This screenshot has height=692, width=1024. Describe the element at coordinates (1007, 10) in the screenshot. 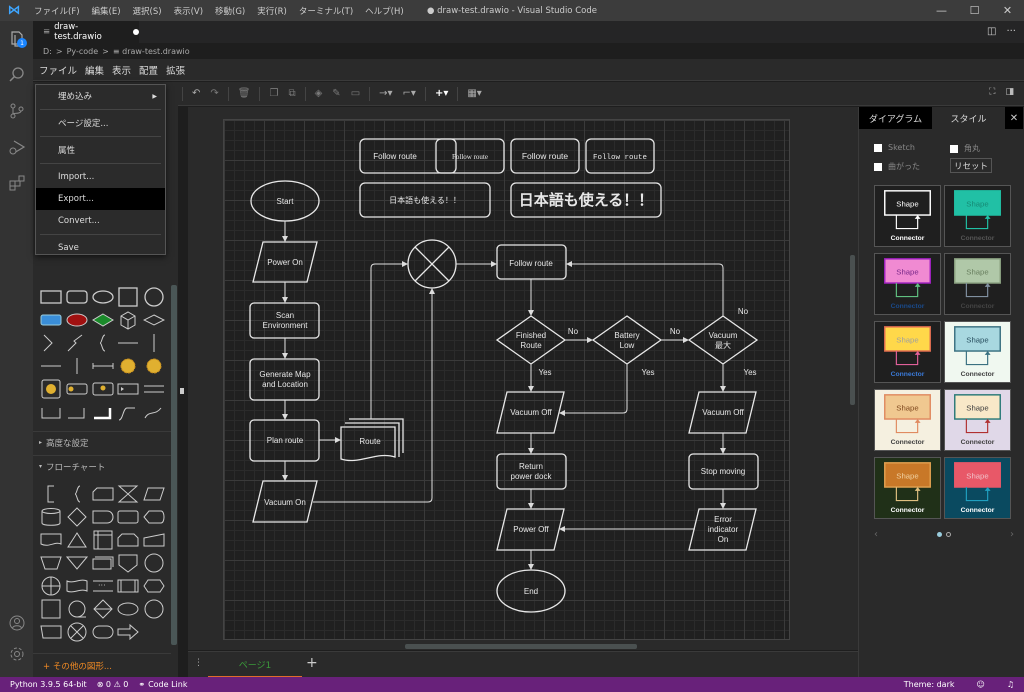

I see `close-window-button: ✕` at that location.